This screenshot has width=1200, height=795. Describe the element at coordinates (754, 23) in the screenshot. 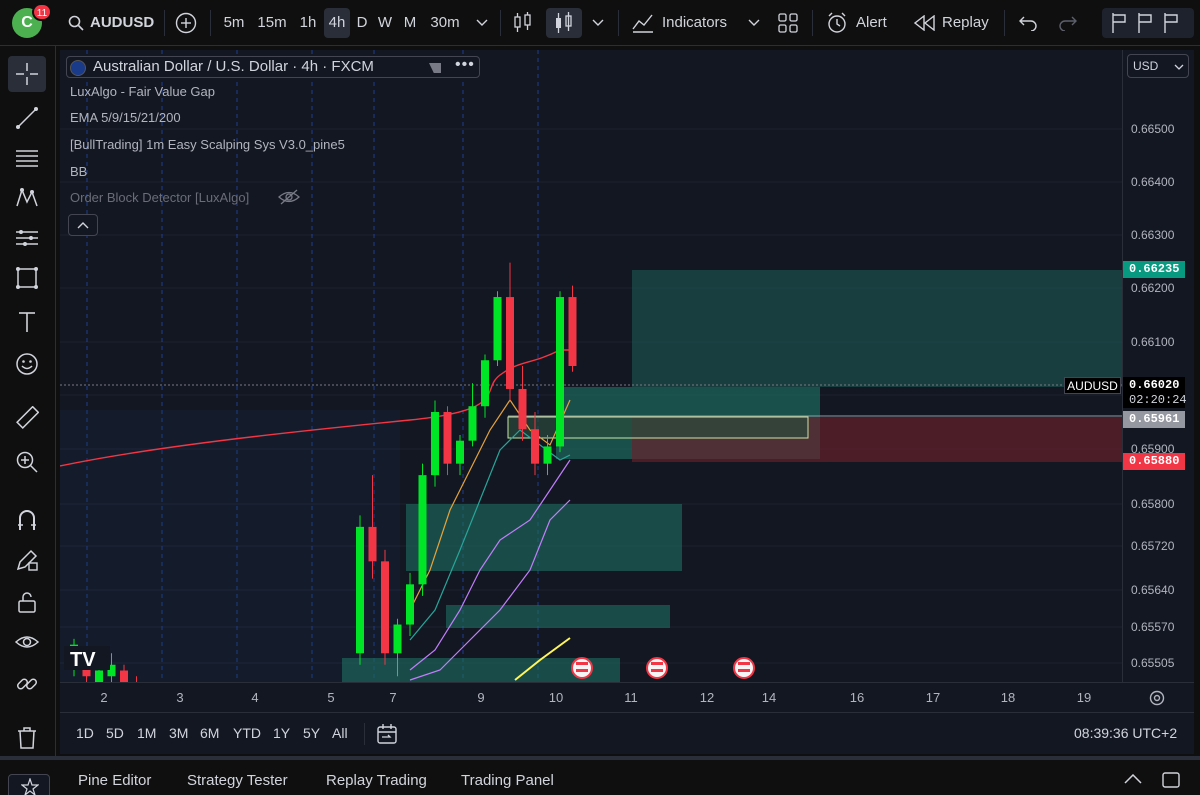

I see `indicators-dropdown` at that location.